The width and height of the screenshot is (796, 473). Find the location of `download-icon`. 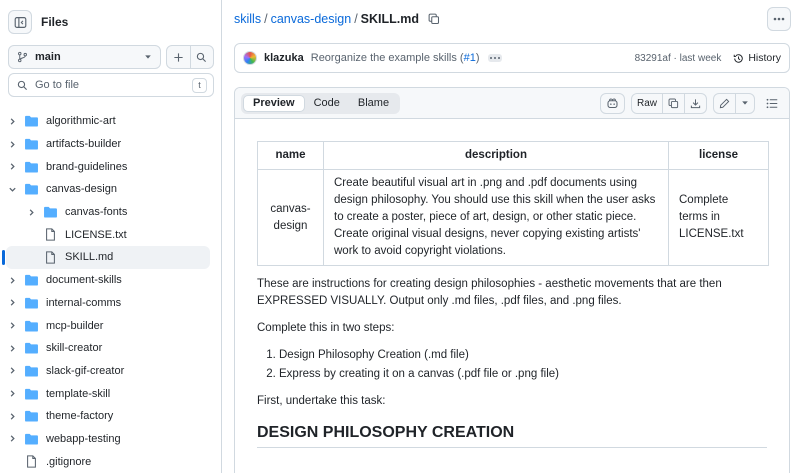

download-icon is located at coordinates (695, 103).